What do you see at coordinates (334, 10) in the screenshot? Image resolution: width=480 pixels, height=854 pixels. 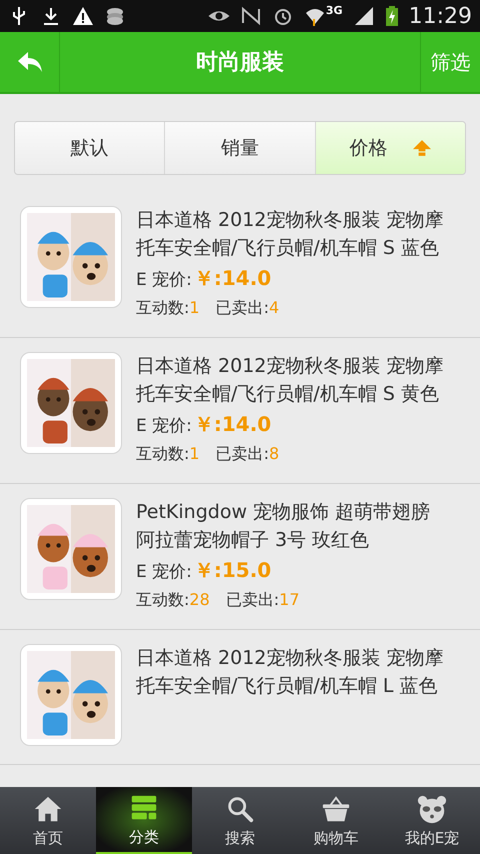 I see `network-type: 3G` at bounding box center [334, 10].